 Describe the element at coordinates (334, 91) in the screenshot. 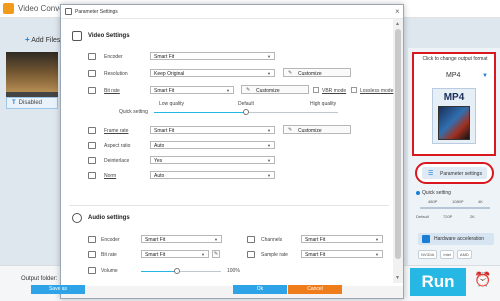

I see `vbr-mode-label: VBR mode` at that location.